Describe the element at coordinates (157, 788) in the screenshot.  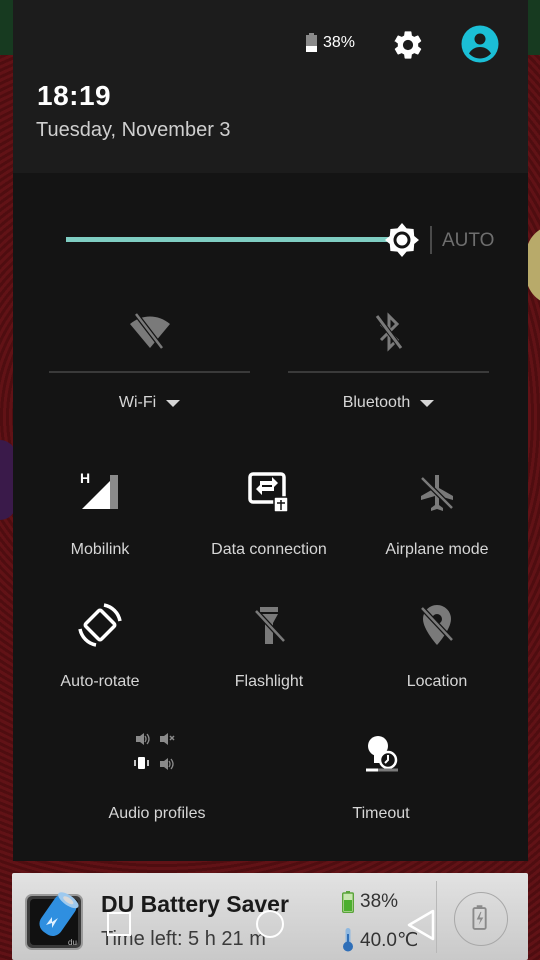
I see `tile-audio-profiles: Audio profiles` at that location.